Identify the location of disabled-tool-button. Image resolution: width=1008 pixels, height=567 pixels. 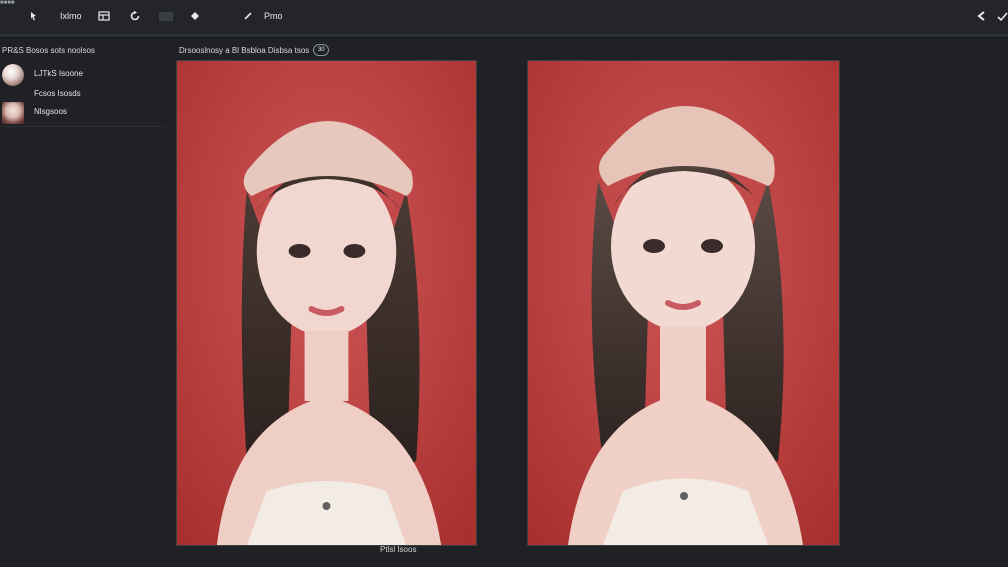
(166, 16).